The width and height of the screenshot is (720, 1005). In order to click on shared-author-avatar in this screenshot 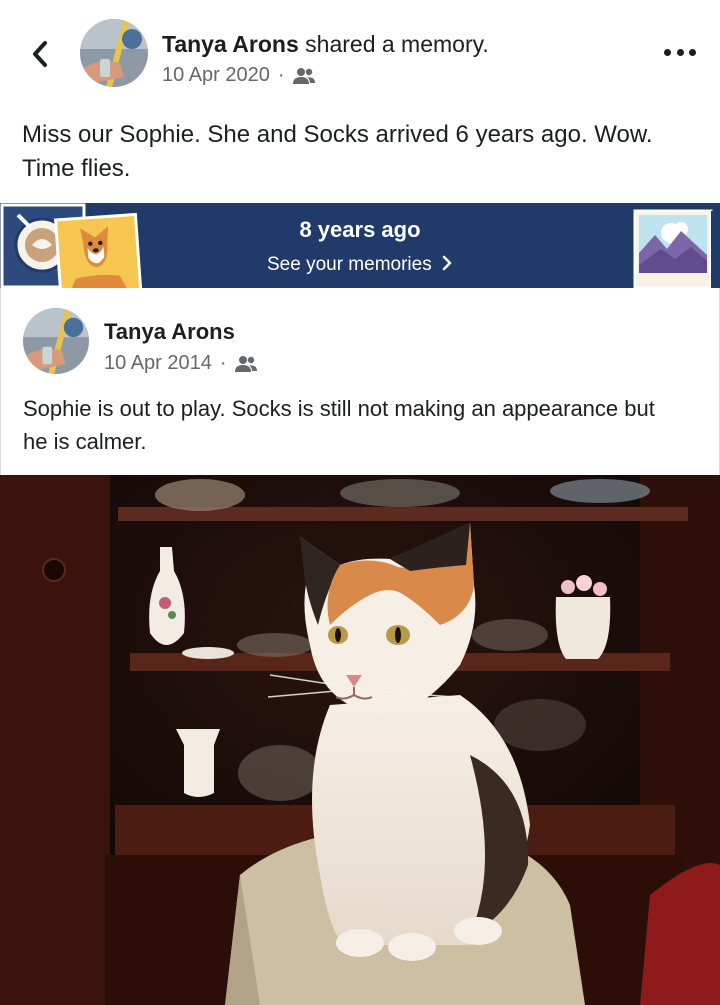, I will do `click(56, 341)`.